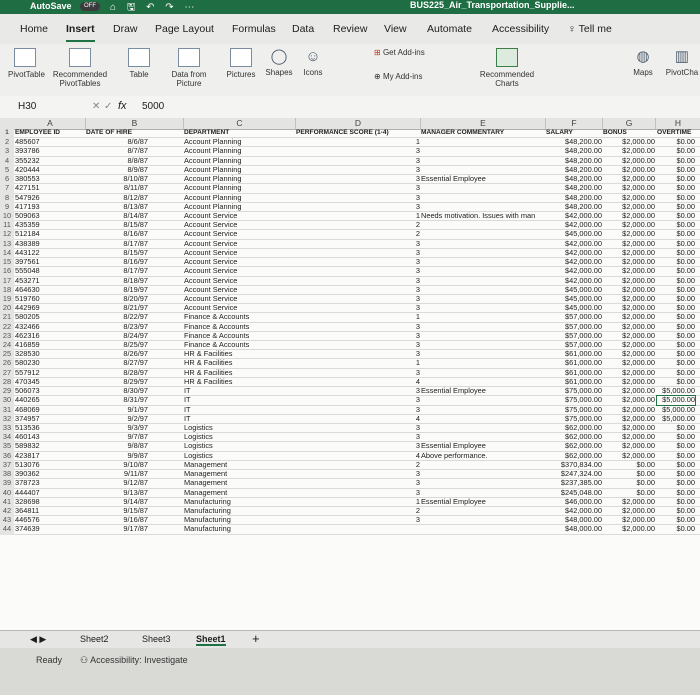 The image size is (700, 695). I want to click on employee-id-cell: 355232, so click(50, 161).